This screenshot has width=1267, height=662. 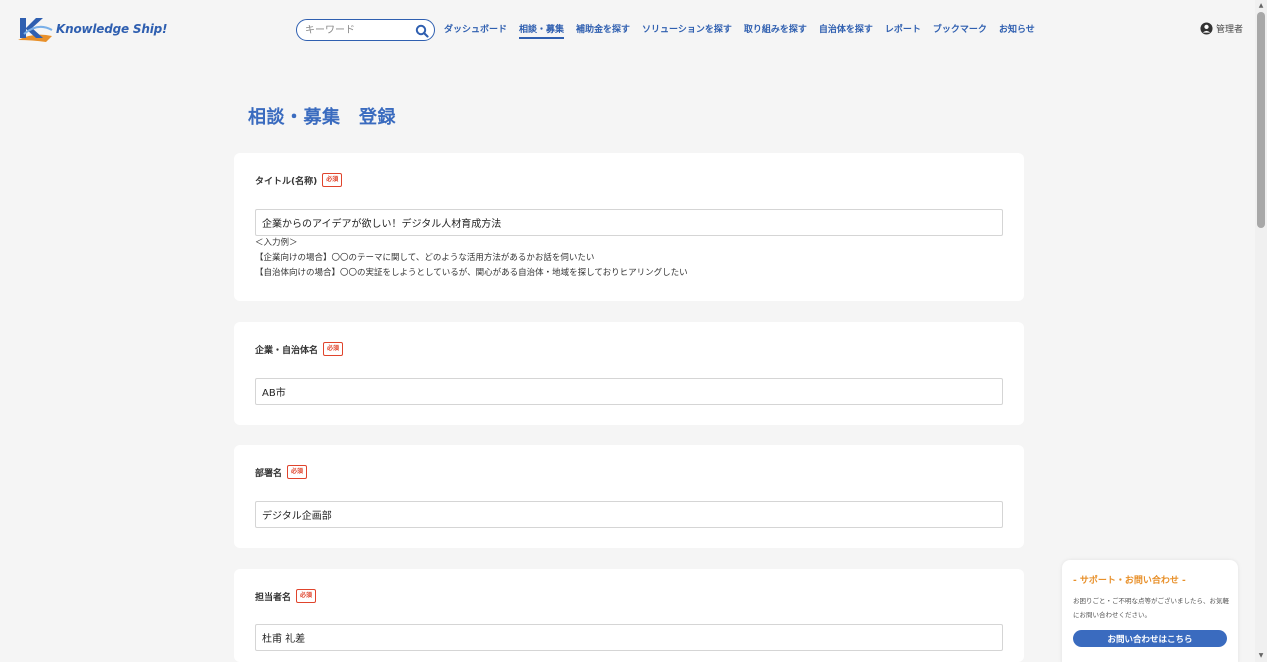 I want to click on knowledge-ship-logo-icon, so click(x=35, y=30).